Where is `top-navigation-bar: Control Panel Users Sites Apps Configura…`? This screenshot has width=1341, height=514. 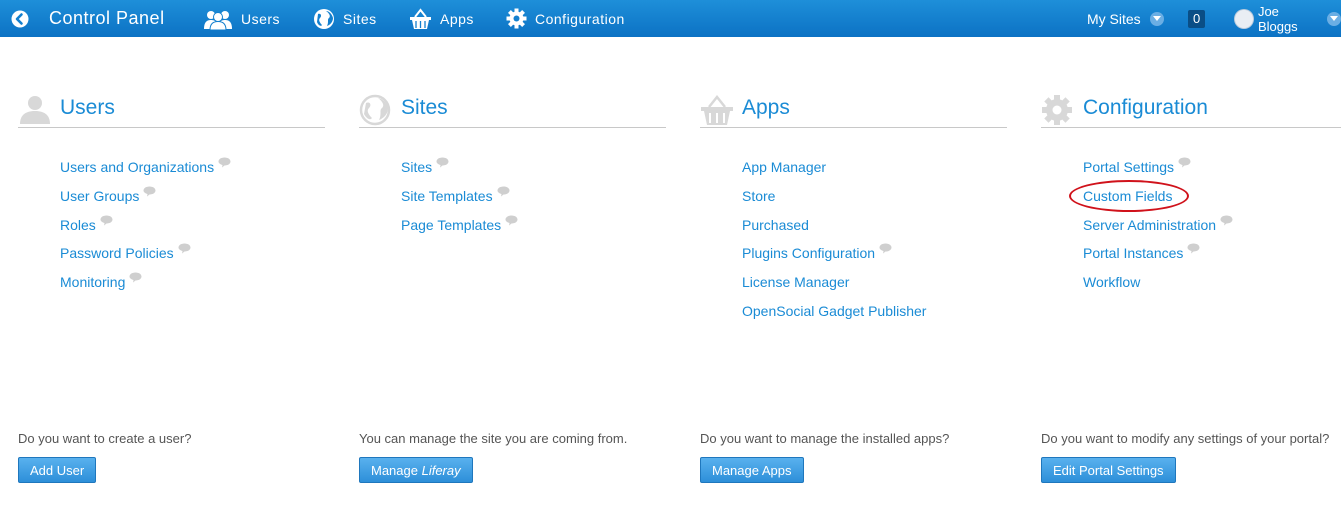
top-navigation-bar: Control Panel Users Sites Apps Configura… is located at coordinates (670, 18).